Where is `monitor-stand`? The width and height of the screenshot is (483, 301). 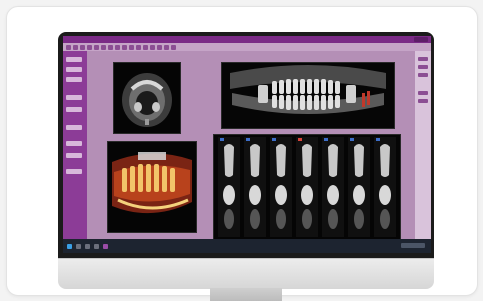
monitor-stand is located at coordinates (246, 294).